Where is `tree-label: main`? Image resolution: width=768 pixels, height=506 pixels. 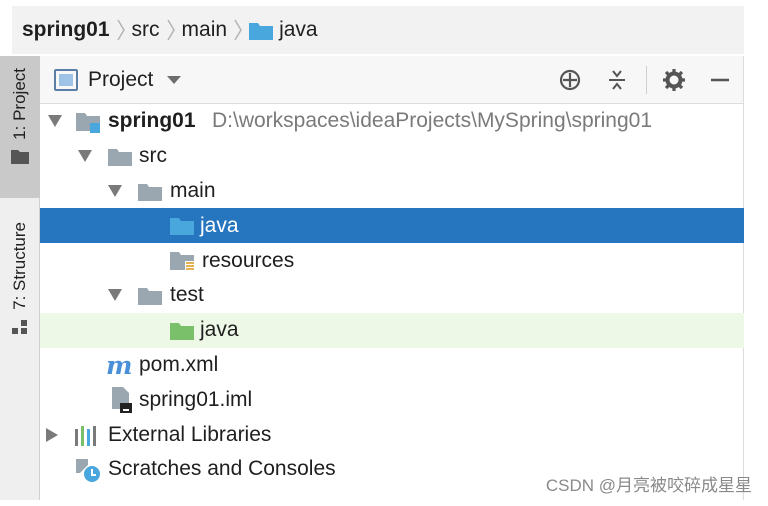
tree-label: main is located at coordinates (193, 190).